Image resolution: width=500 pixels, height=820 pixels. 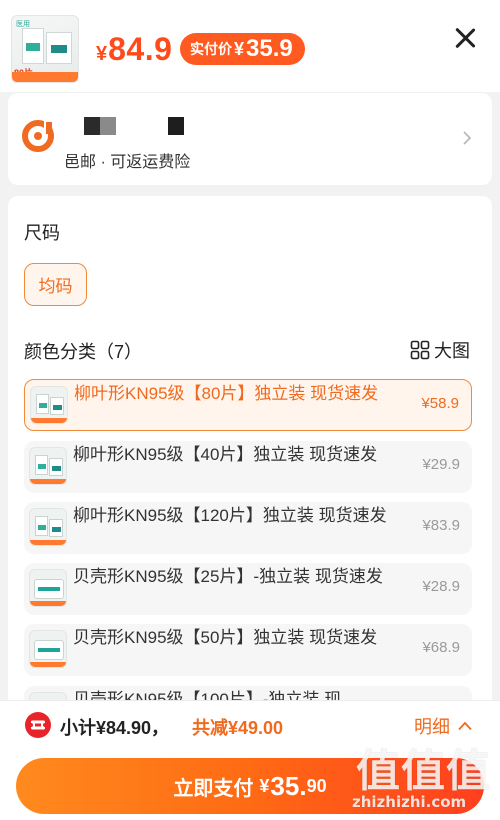 What do you see at coordinates (248, 405) in the screenshot?
I see `color-option-1: 柳叶形KN95级【80片】独立装 现货速发 ¥58.9` at bounding box center [248, 405].